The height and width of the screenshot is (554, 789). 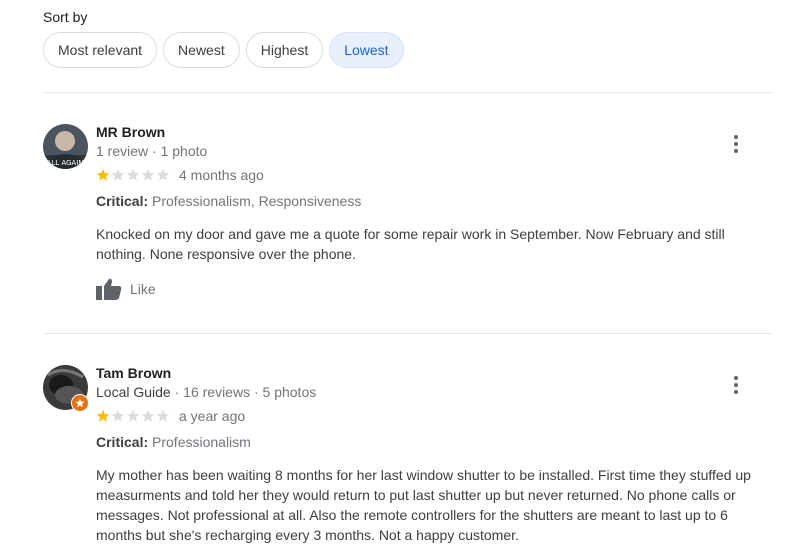 What do you see at coordinates (143, 289) in the screenshot?
I see `like-label: Like` at bounding box center [143, 289].